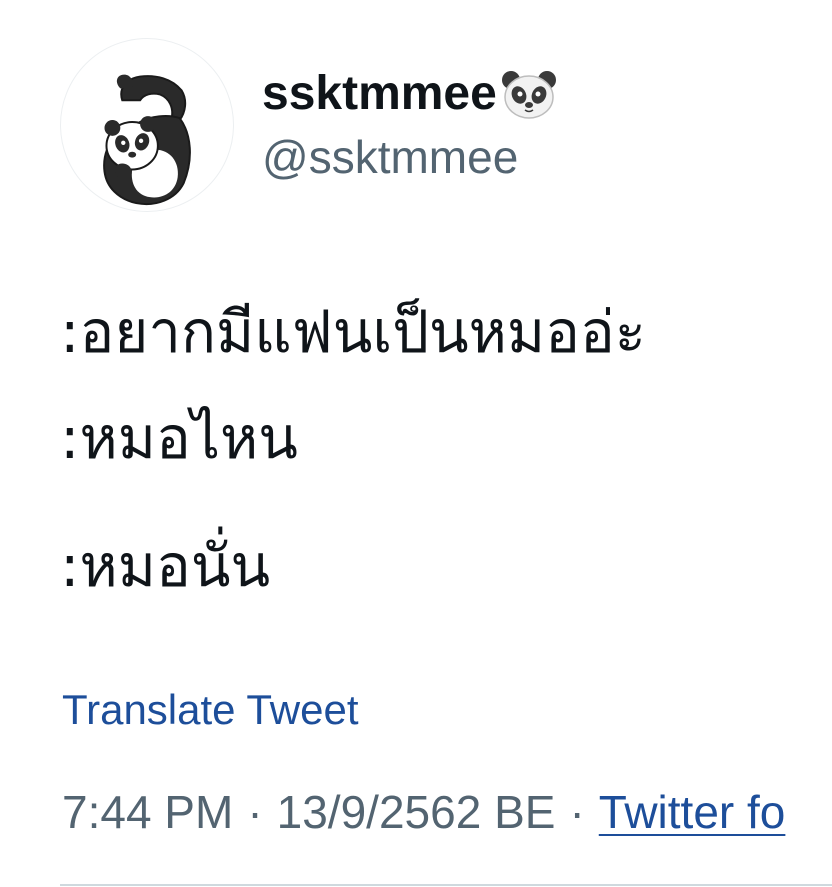  What do you see at coordinates (390, 157) in the screenshot?
I see `user-handle: @ssktmmee` at bounding box center [390, 157].